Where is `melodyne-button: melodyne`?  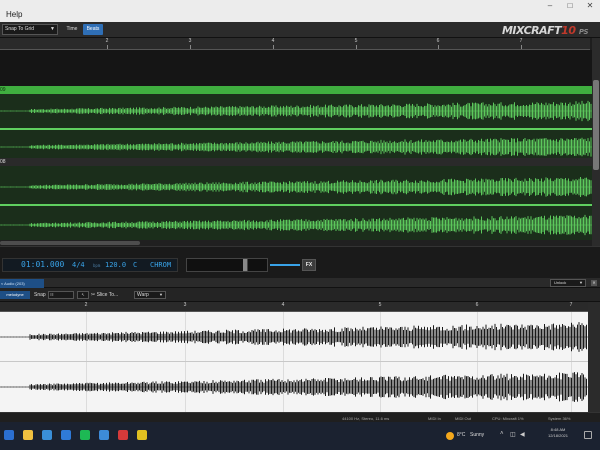
melodyne-button: melodyne is located at coordinates (15, 295).